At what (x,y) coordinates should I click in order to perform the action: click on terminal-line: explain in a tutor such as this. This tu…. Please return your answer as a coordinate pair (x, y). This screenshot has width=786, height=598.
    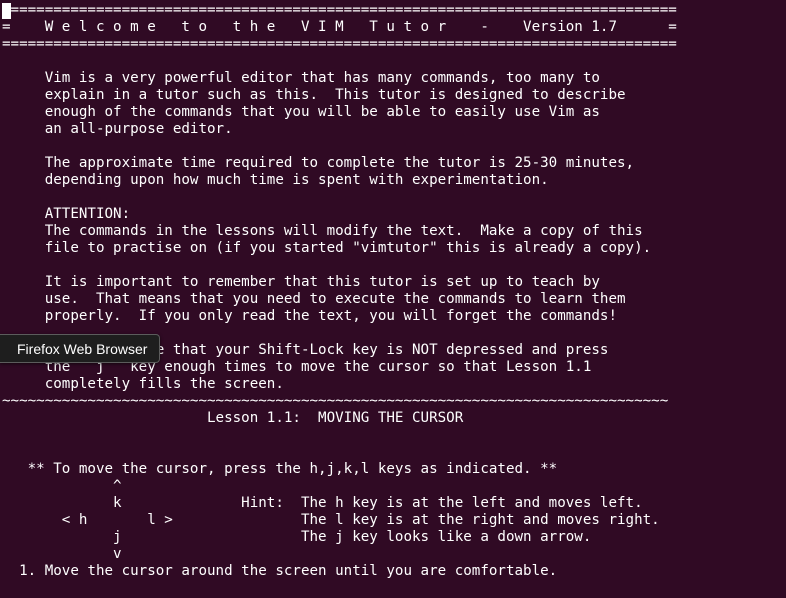
    Looking at the image, I should click on (314, 95).